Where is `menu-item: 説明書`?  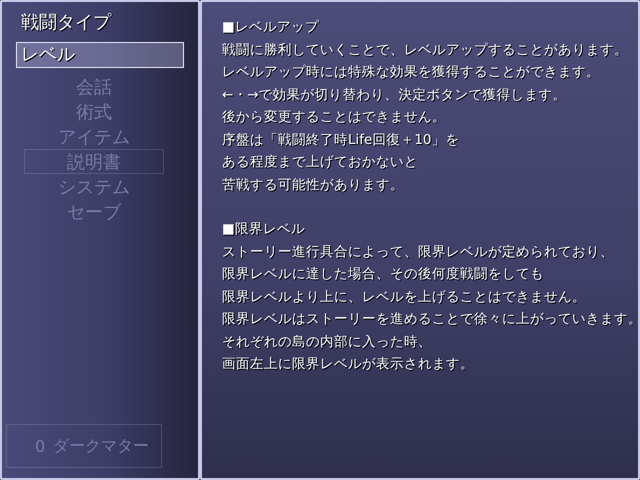
menu-item: 説明書 is located at coordinates (94, 161).